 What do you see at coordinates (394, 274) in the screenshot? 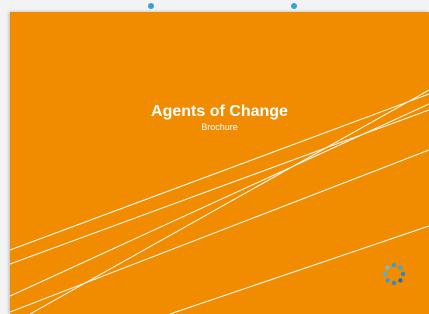
I see `circular-dots-logo-icon` at bounding box center [394, 274].